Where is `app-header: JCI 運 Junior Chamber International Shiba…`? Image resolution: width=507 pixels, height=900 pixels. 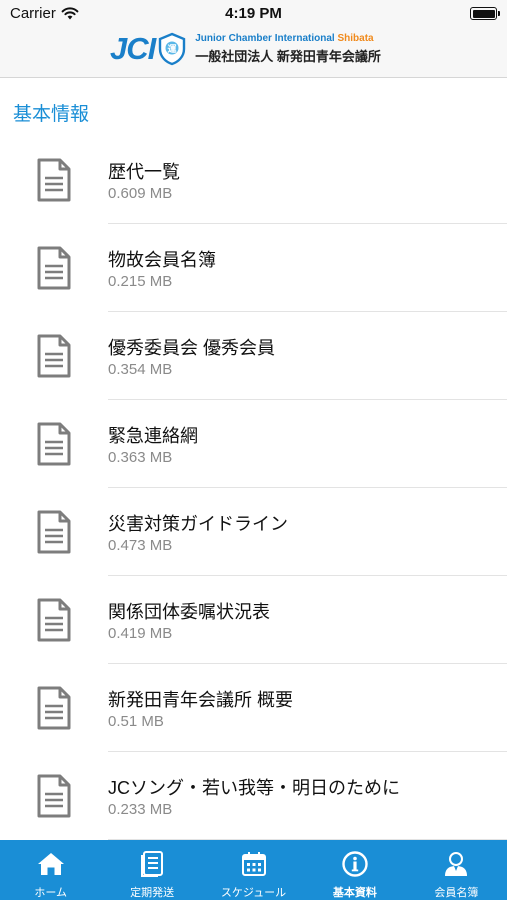 app-header: JCI 運 Junior Chamber International Shiba… is located at coordinates (253, 53).